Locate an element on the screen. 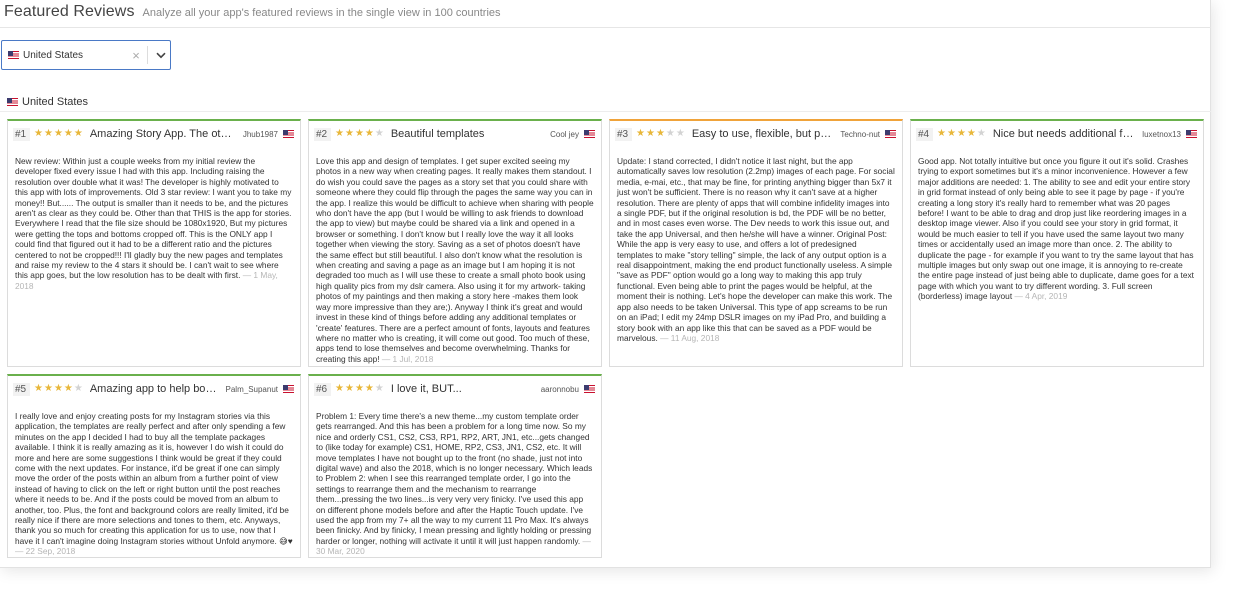 The height and width of the screenshot is (600, 1242). review-title: Beautiful templates is located at coordinates (437, 134).